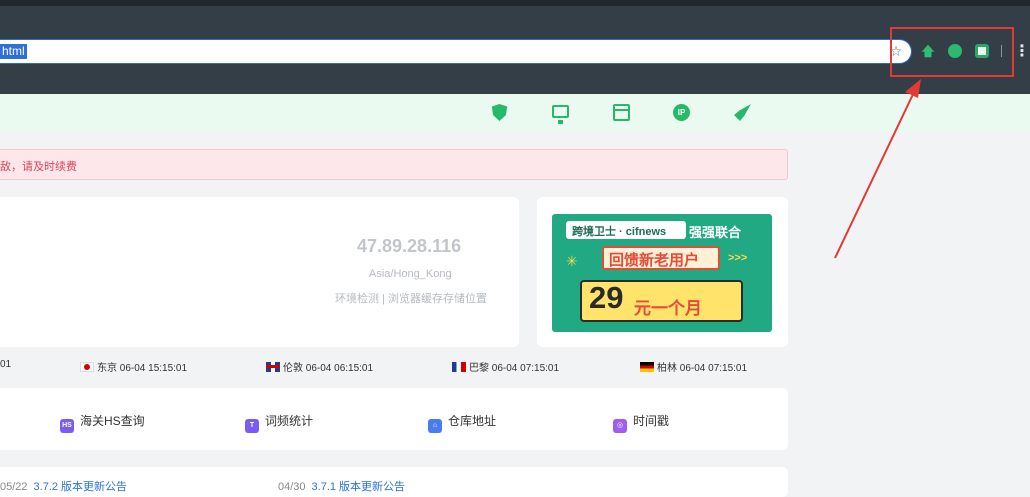 The width and height of the screenshot is (1030, 497). Describe the element at coordinates (620, 426) in the screenshot. I see `clock-icon: ◎` at that location.